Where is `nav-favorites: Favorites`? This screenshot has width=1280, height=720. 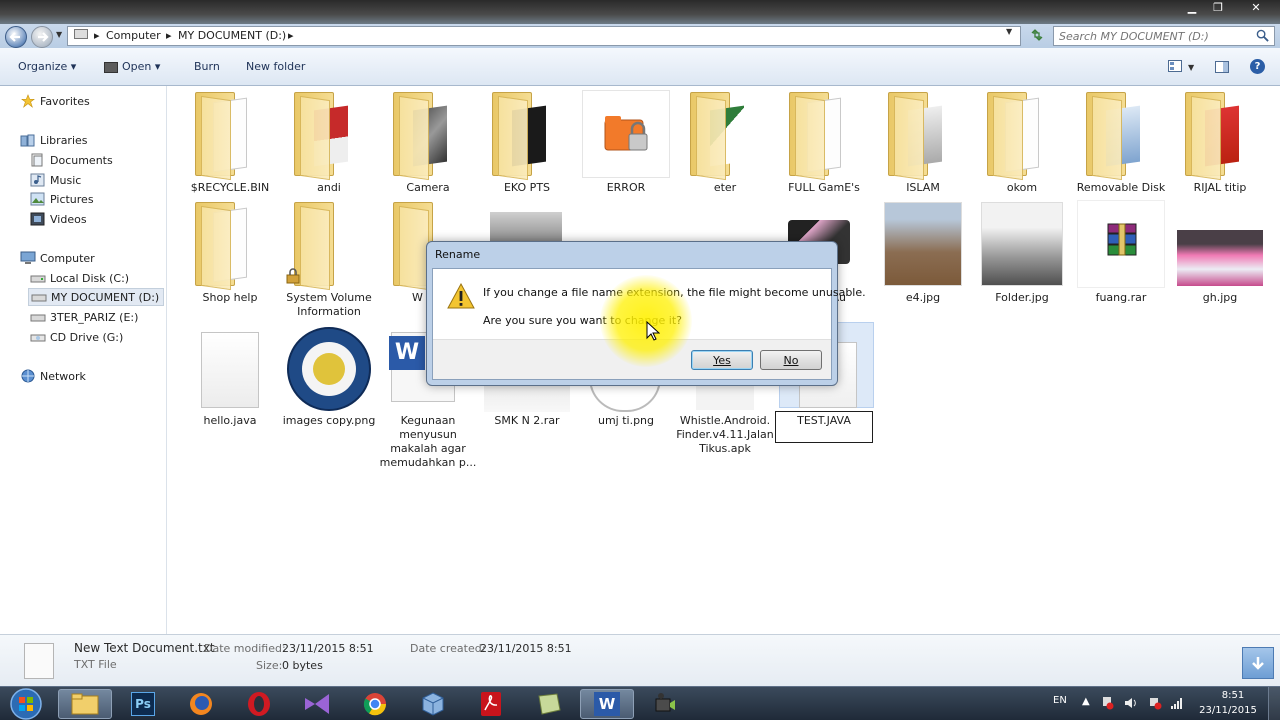 nav-favorites: Favorites is located at coordinates (55, 101).